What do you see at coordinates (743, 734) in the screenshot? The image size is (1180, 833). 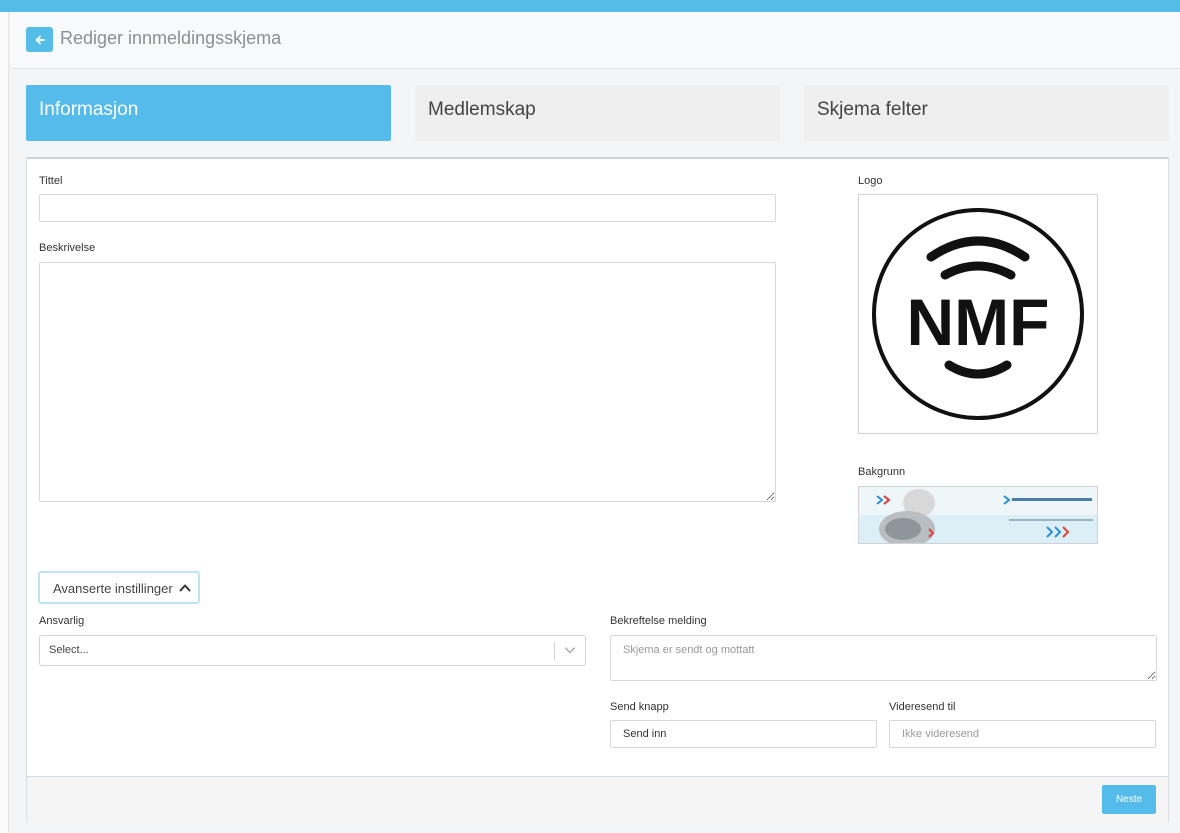 I see `send-button-text-input` at bounding box center [743, 734].